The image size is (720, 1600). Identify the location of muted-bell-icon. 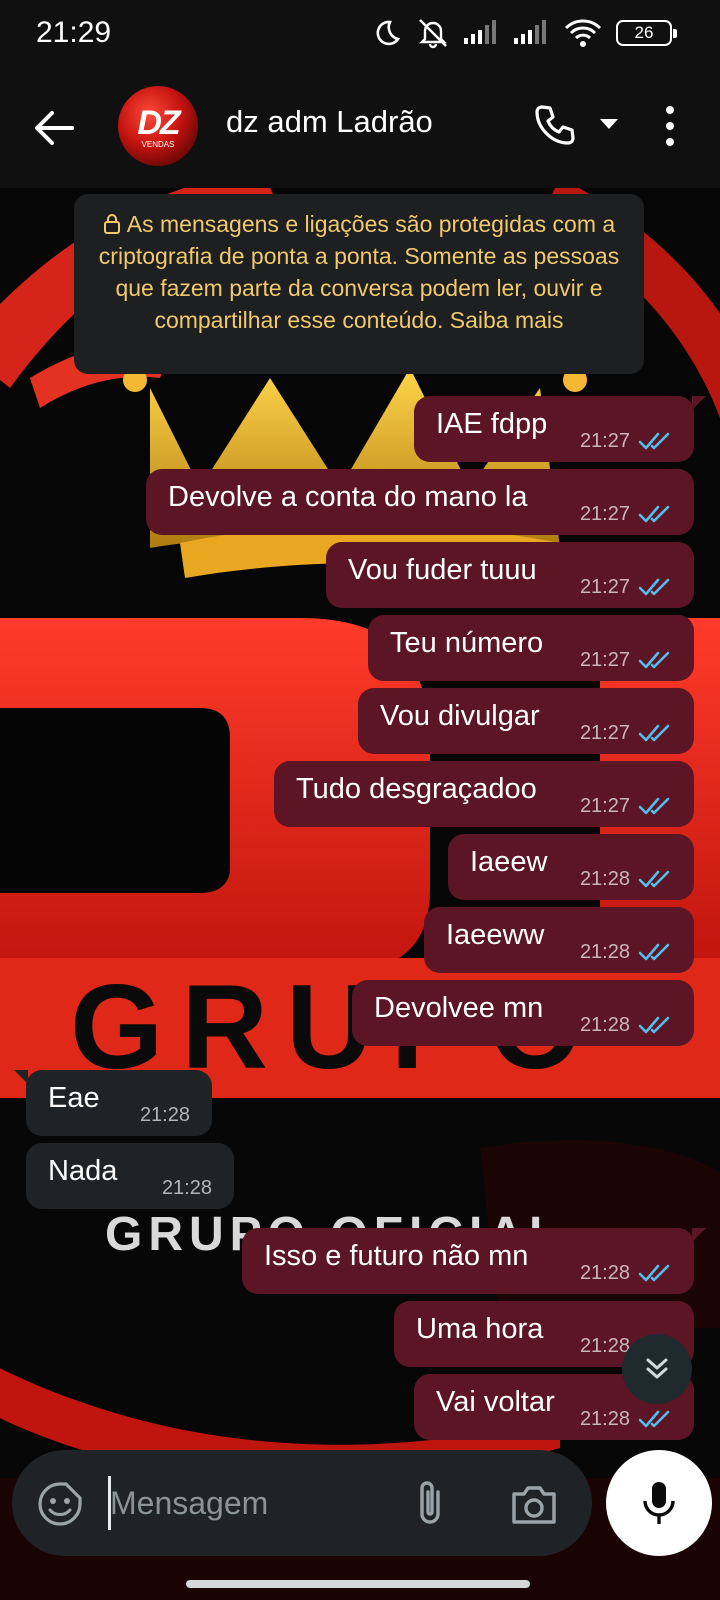
(433, 34).